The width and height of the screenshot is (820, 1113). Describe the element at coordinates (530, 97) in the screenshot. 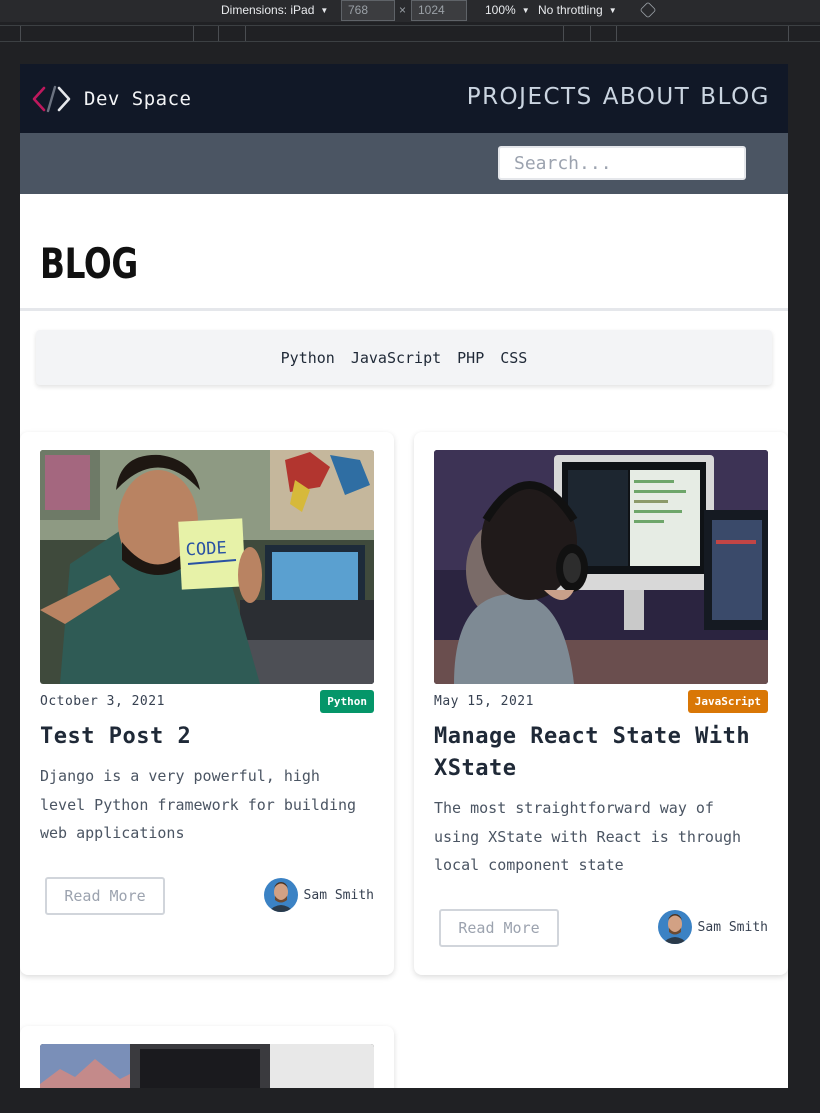

I see `nav-link-projects: PROJECTS` at that location.